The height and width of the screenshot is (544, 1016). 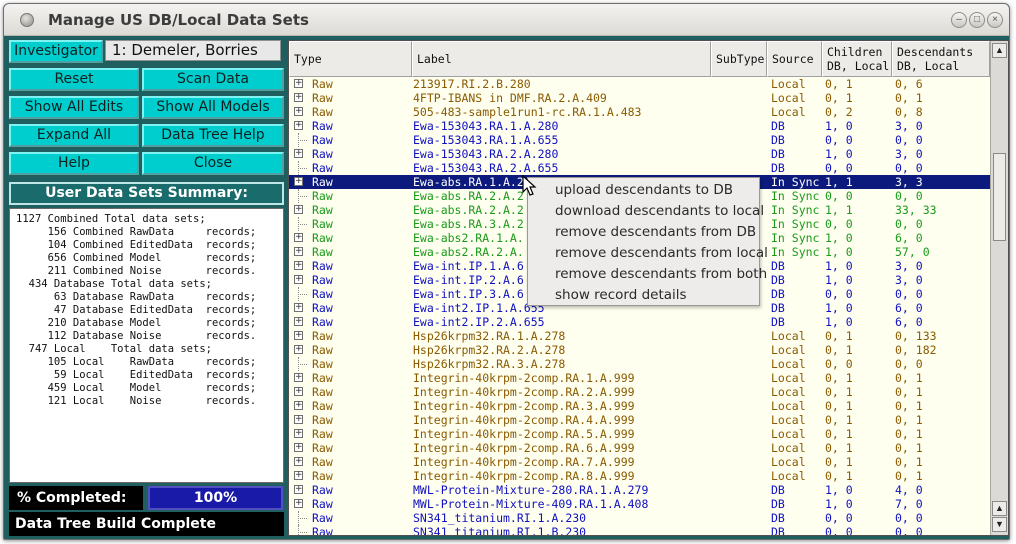 What do you see at coordinates (639, 518) in the screenshot?
I see `tree-row: Raw SN341_titanium.RI.1.A.230 DB 0, 0 0, 0` at bounding box center [639, 518].